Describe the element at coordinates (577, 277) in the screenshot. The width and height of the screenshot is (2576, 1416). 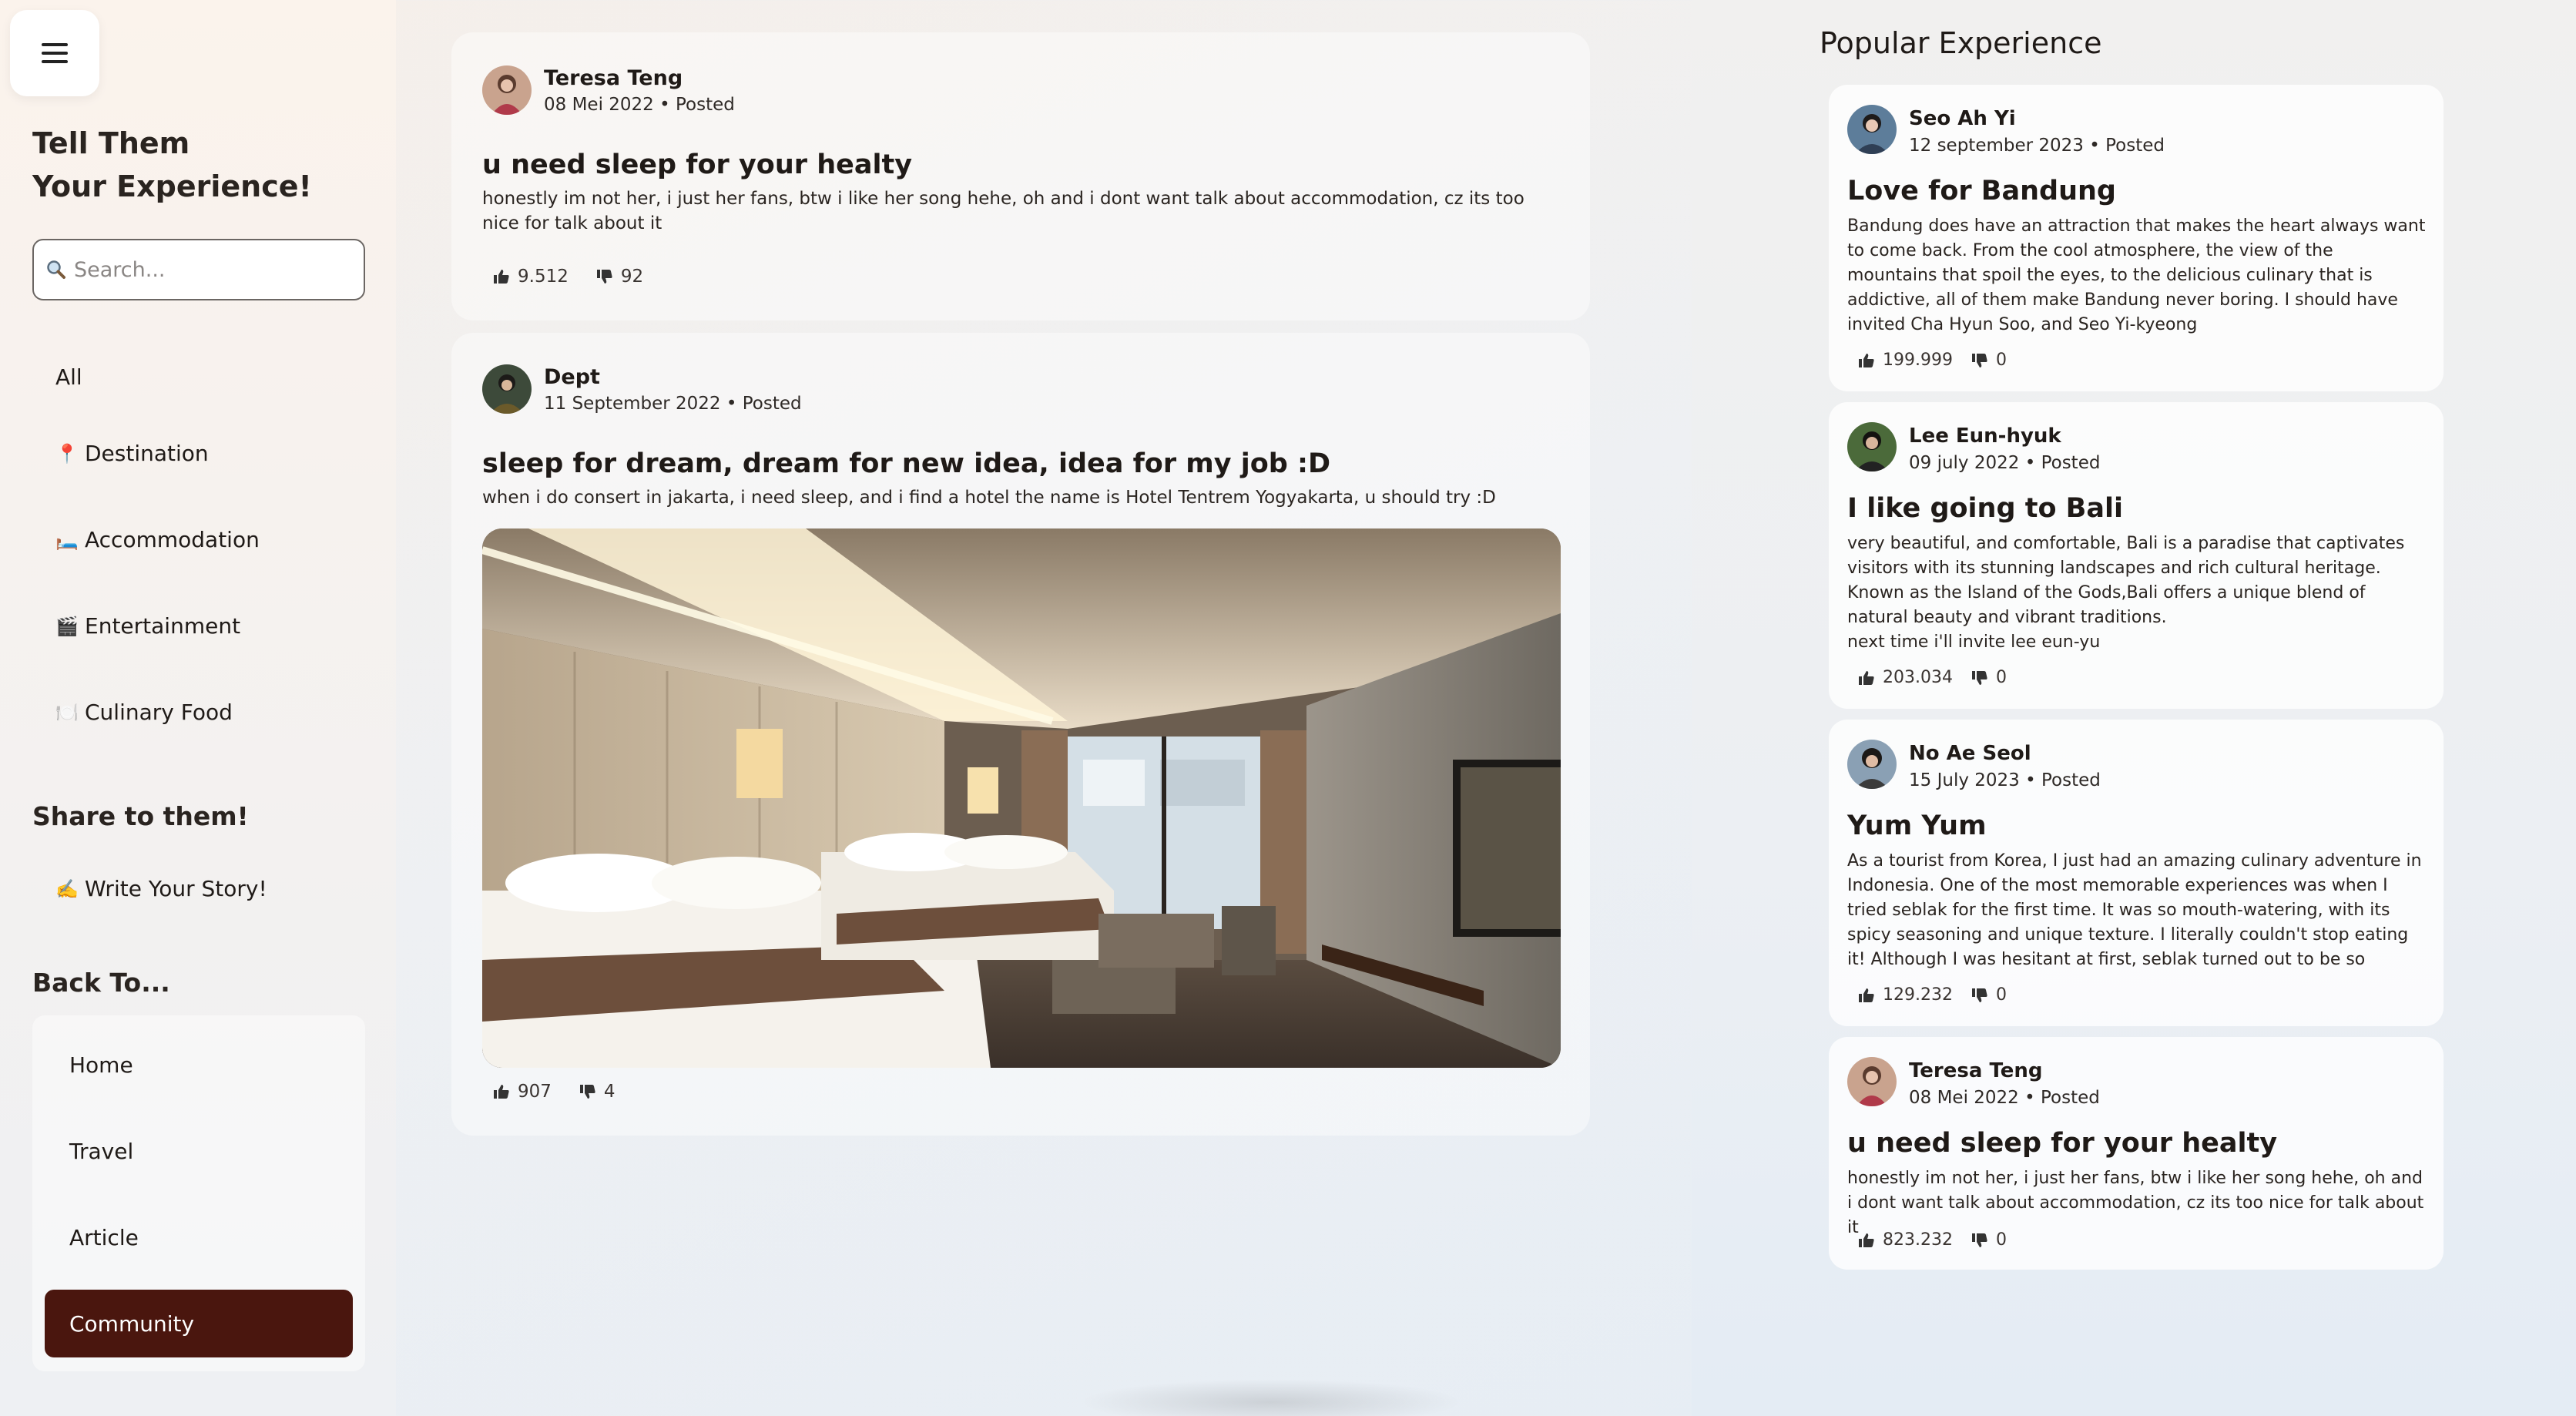
I see `post-reactions: 9.512 92` at that location.